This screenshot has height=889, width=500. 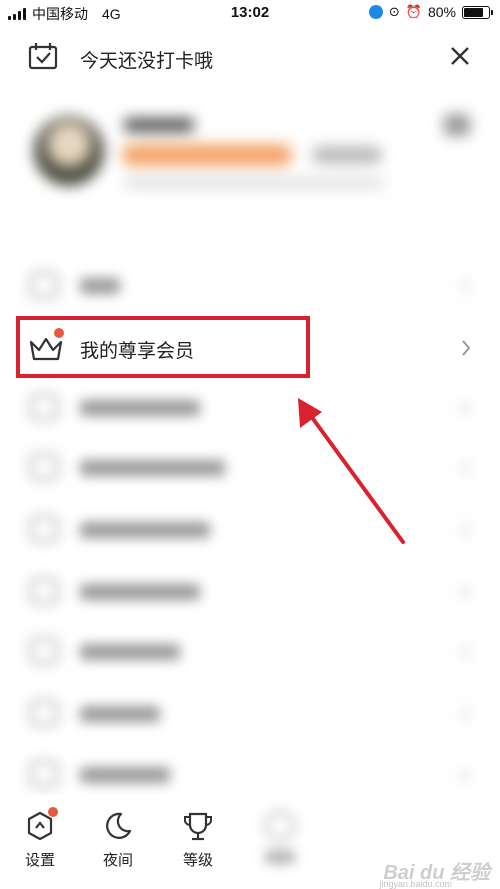 What do you see at coordinates (254, 183) in the screenshot?
I see `profile-info-blurred` at bounding box center [254, 183].